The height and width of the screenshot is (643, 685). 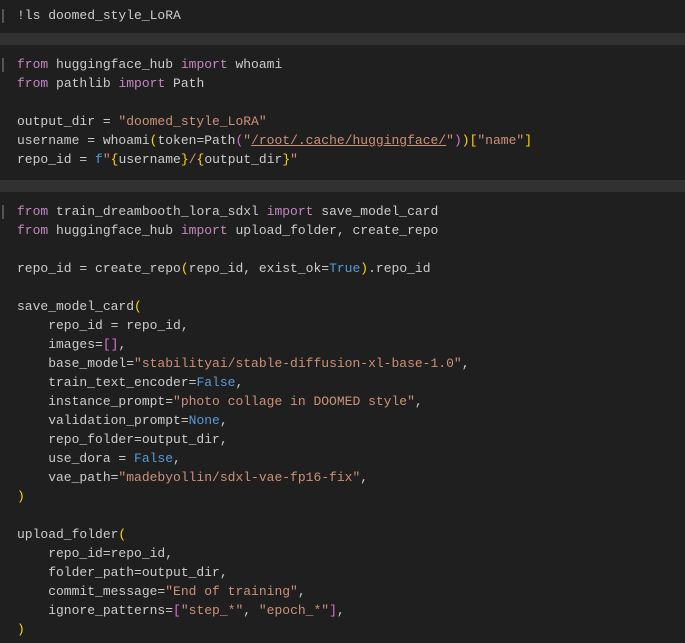 I want to click on code-token: train_dreambooth_lora_sdxl, so click(x=157, y=211).